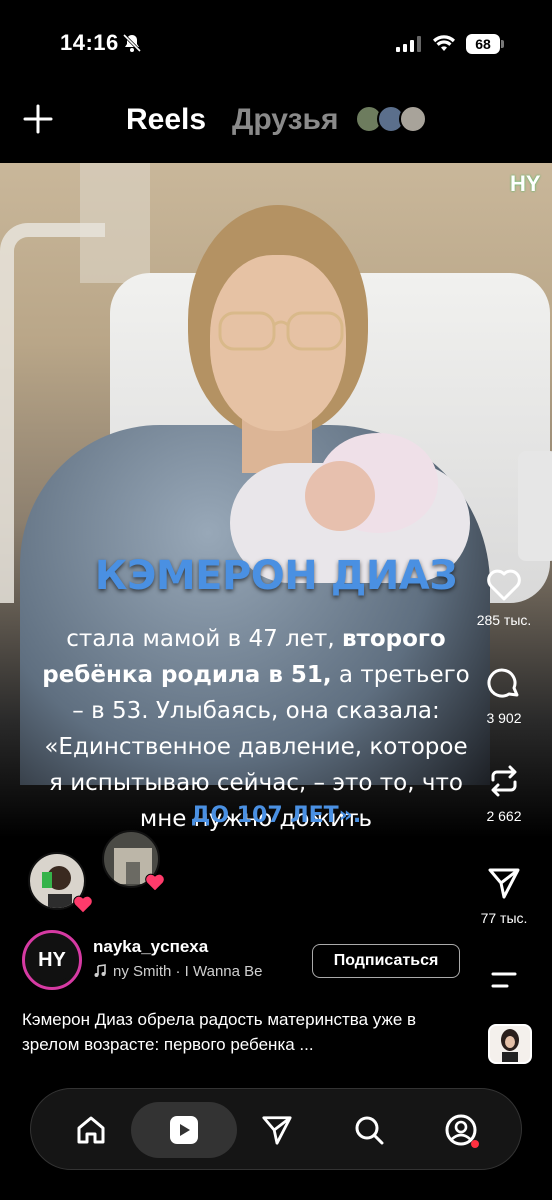 This screenshot has width=552, height=1200. Describe the element at coordinates (340, 496) in the screenshot. I see `baby-face` at that location.